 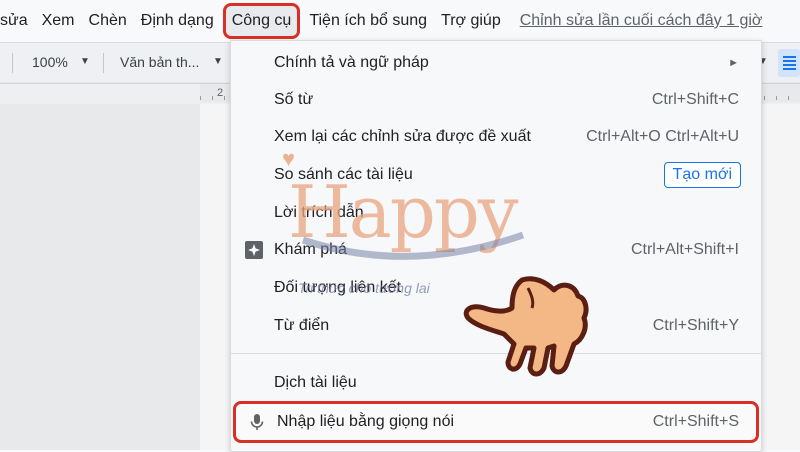 I want to click on pointing-hand-icon, so click(x=526, y=326).